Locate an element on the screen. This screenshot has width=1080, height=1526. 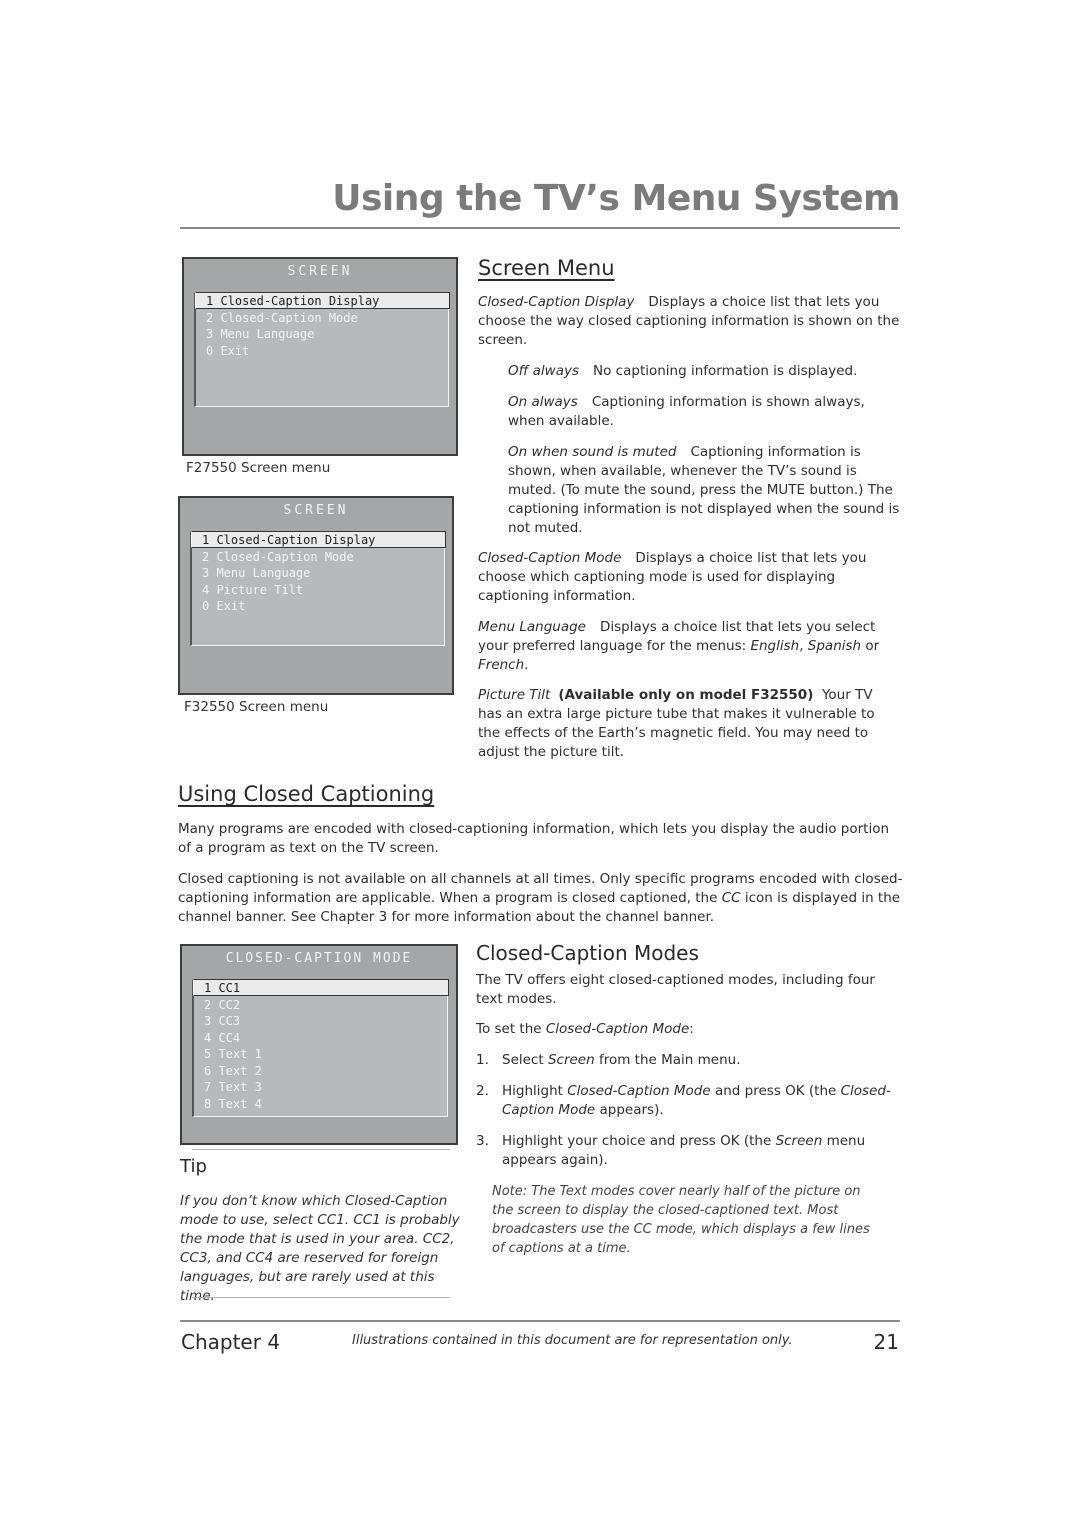
cc-icon-reference: CC is located at coordinates (731, 898).